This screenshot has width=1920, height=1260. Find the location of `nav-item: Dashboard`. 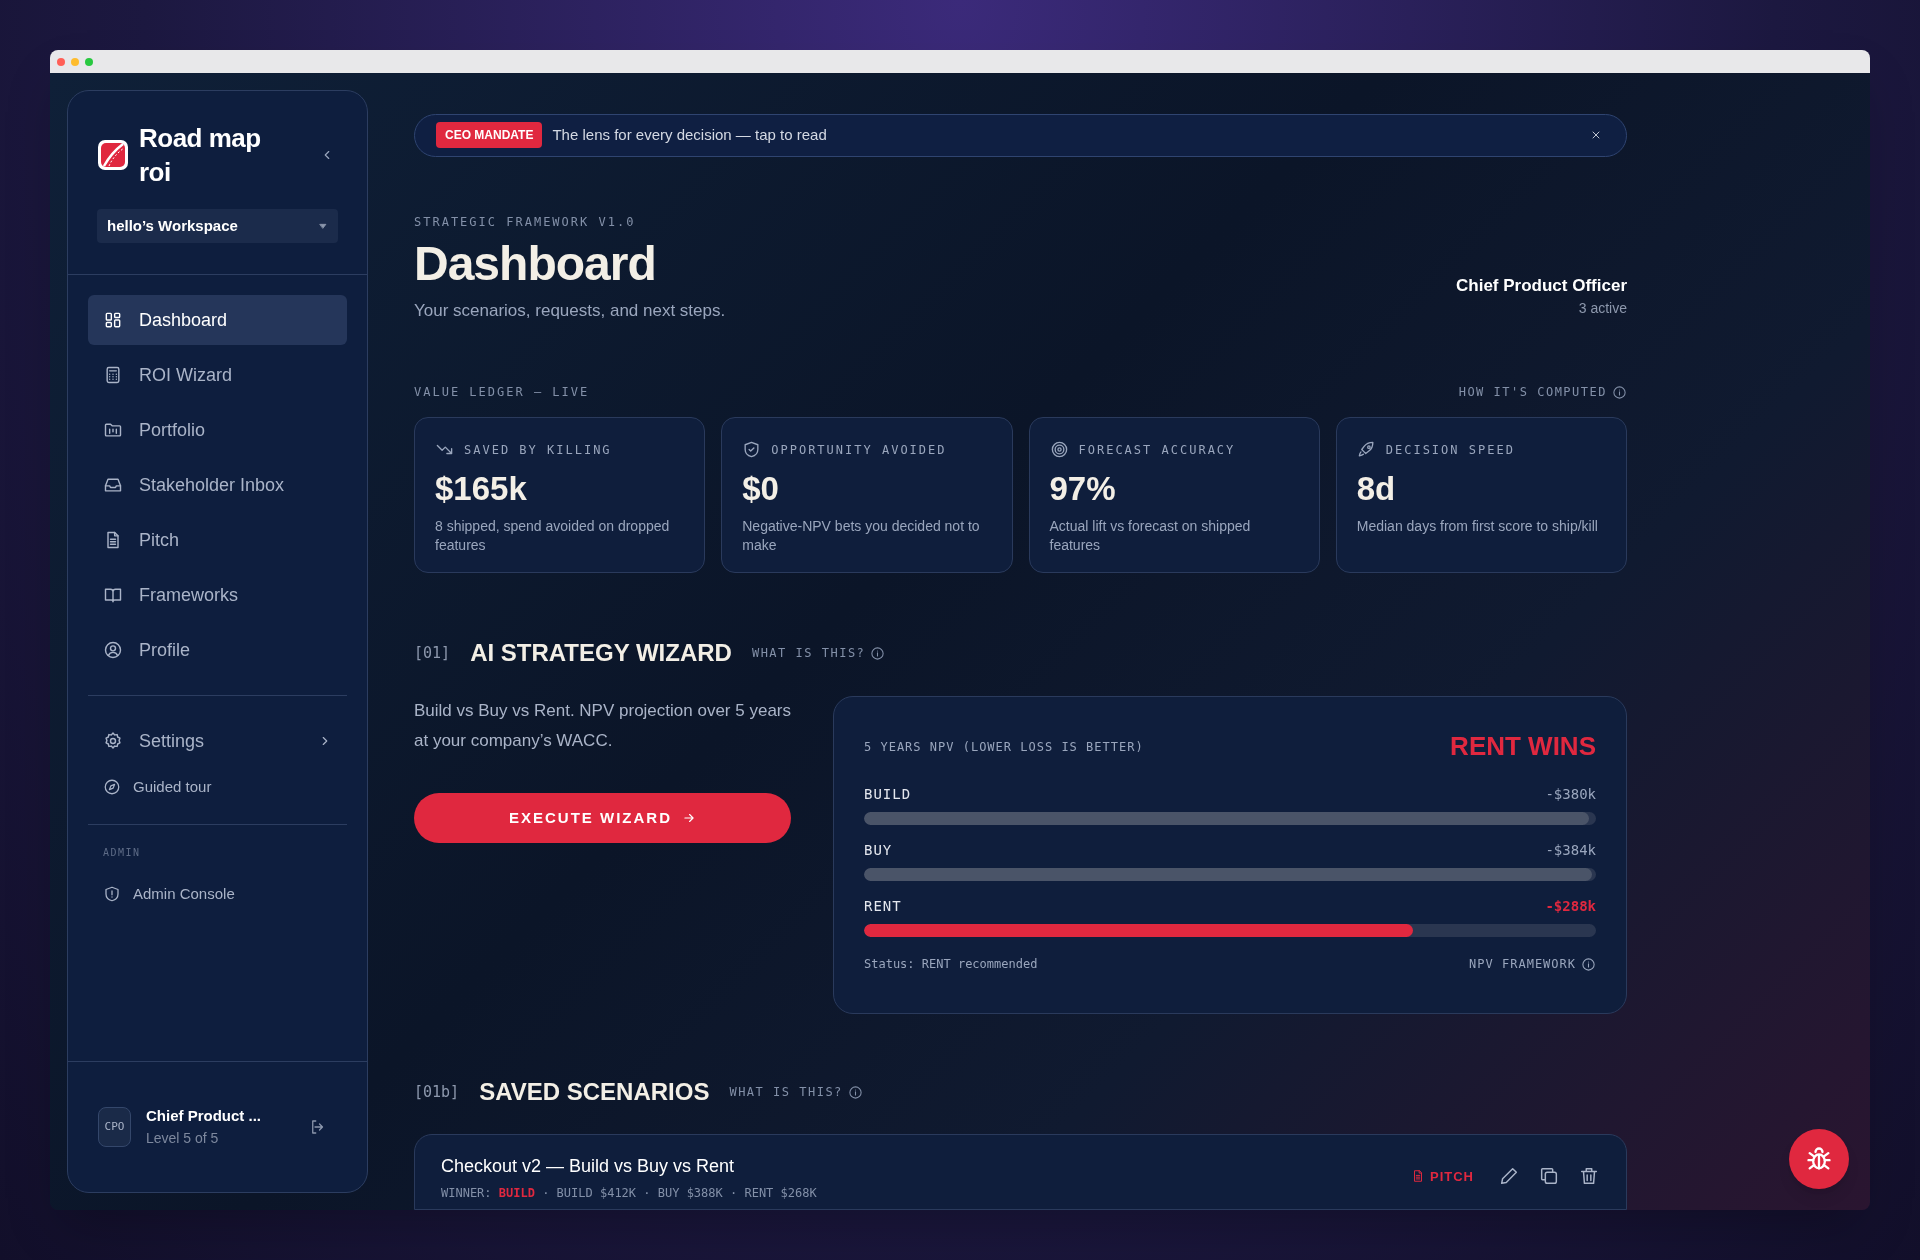

nav-item: Dashboard is located at coordinates (217, 320).